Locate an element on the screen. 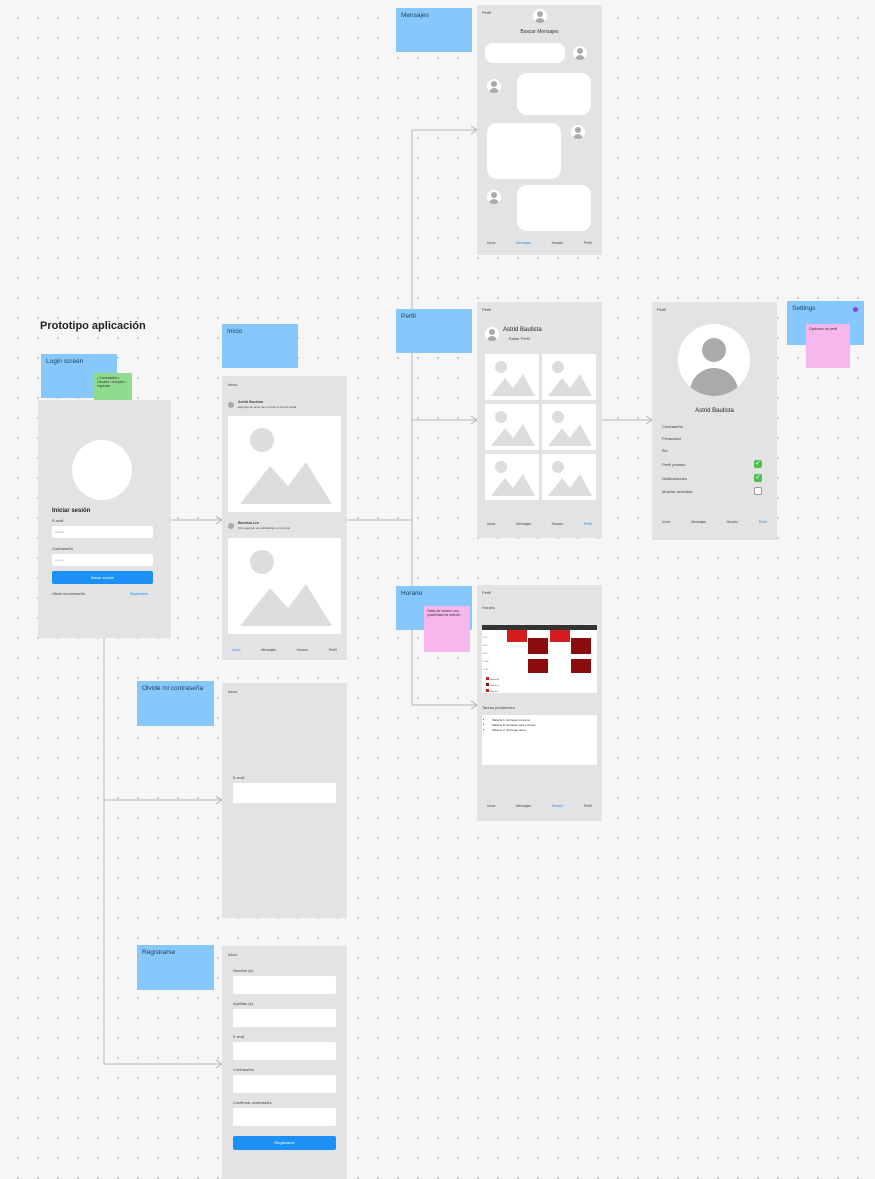  email-field is located at coordinates (284, 1051).